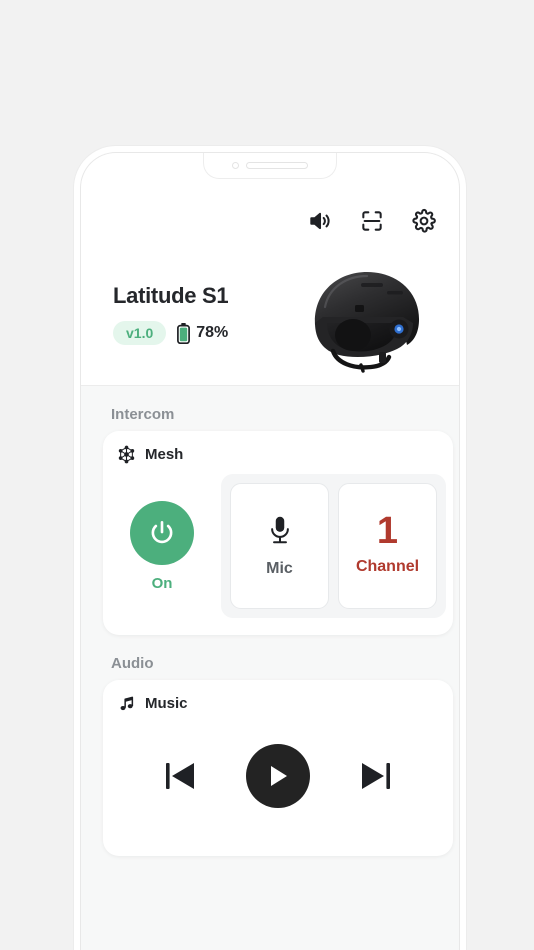 This screenshot has width=534, height=950. Describe the element at coordinates (235, 165) in the screenshot. I see `front-camera-icon` at that location.